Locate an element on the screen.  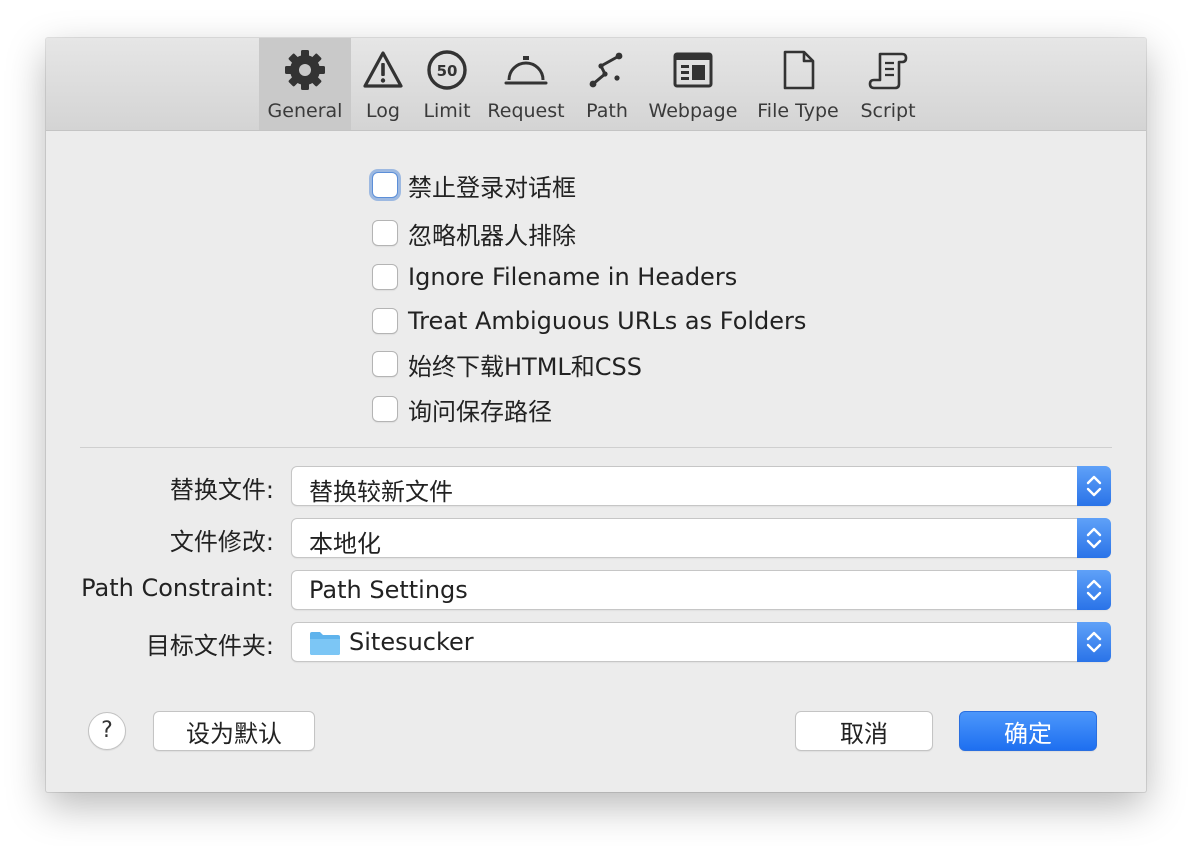
tab-log-label: Log is located at coordinates (383, 111).